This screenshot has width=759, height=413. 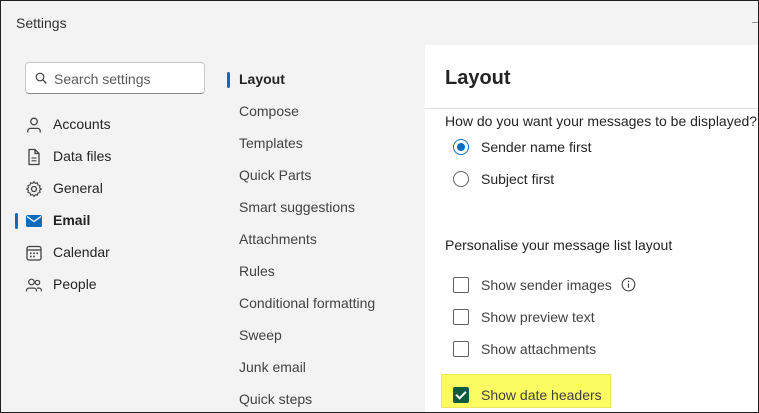 I want to click on nav-item-label: Email, so click(x=72, y=220).